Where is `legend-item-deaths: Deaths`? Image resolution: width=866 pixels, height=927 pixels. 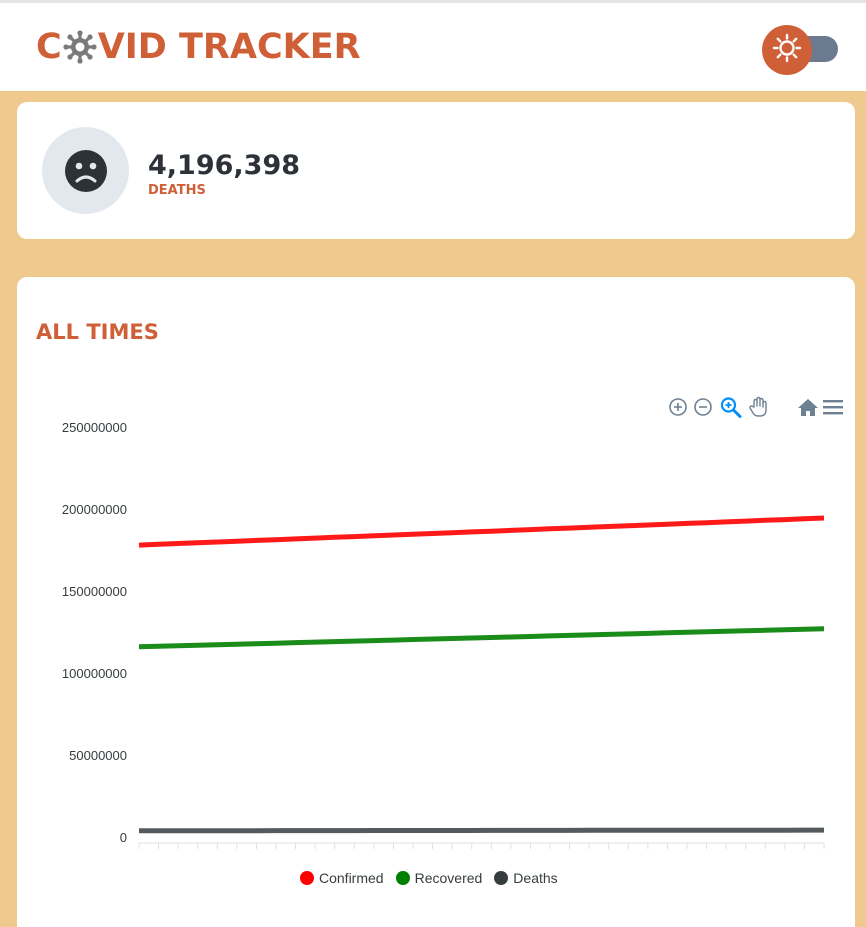
legend-item-deaths: Deaths is located at coordinates (526, 878).